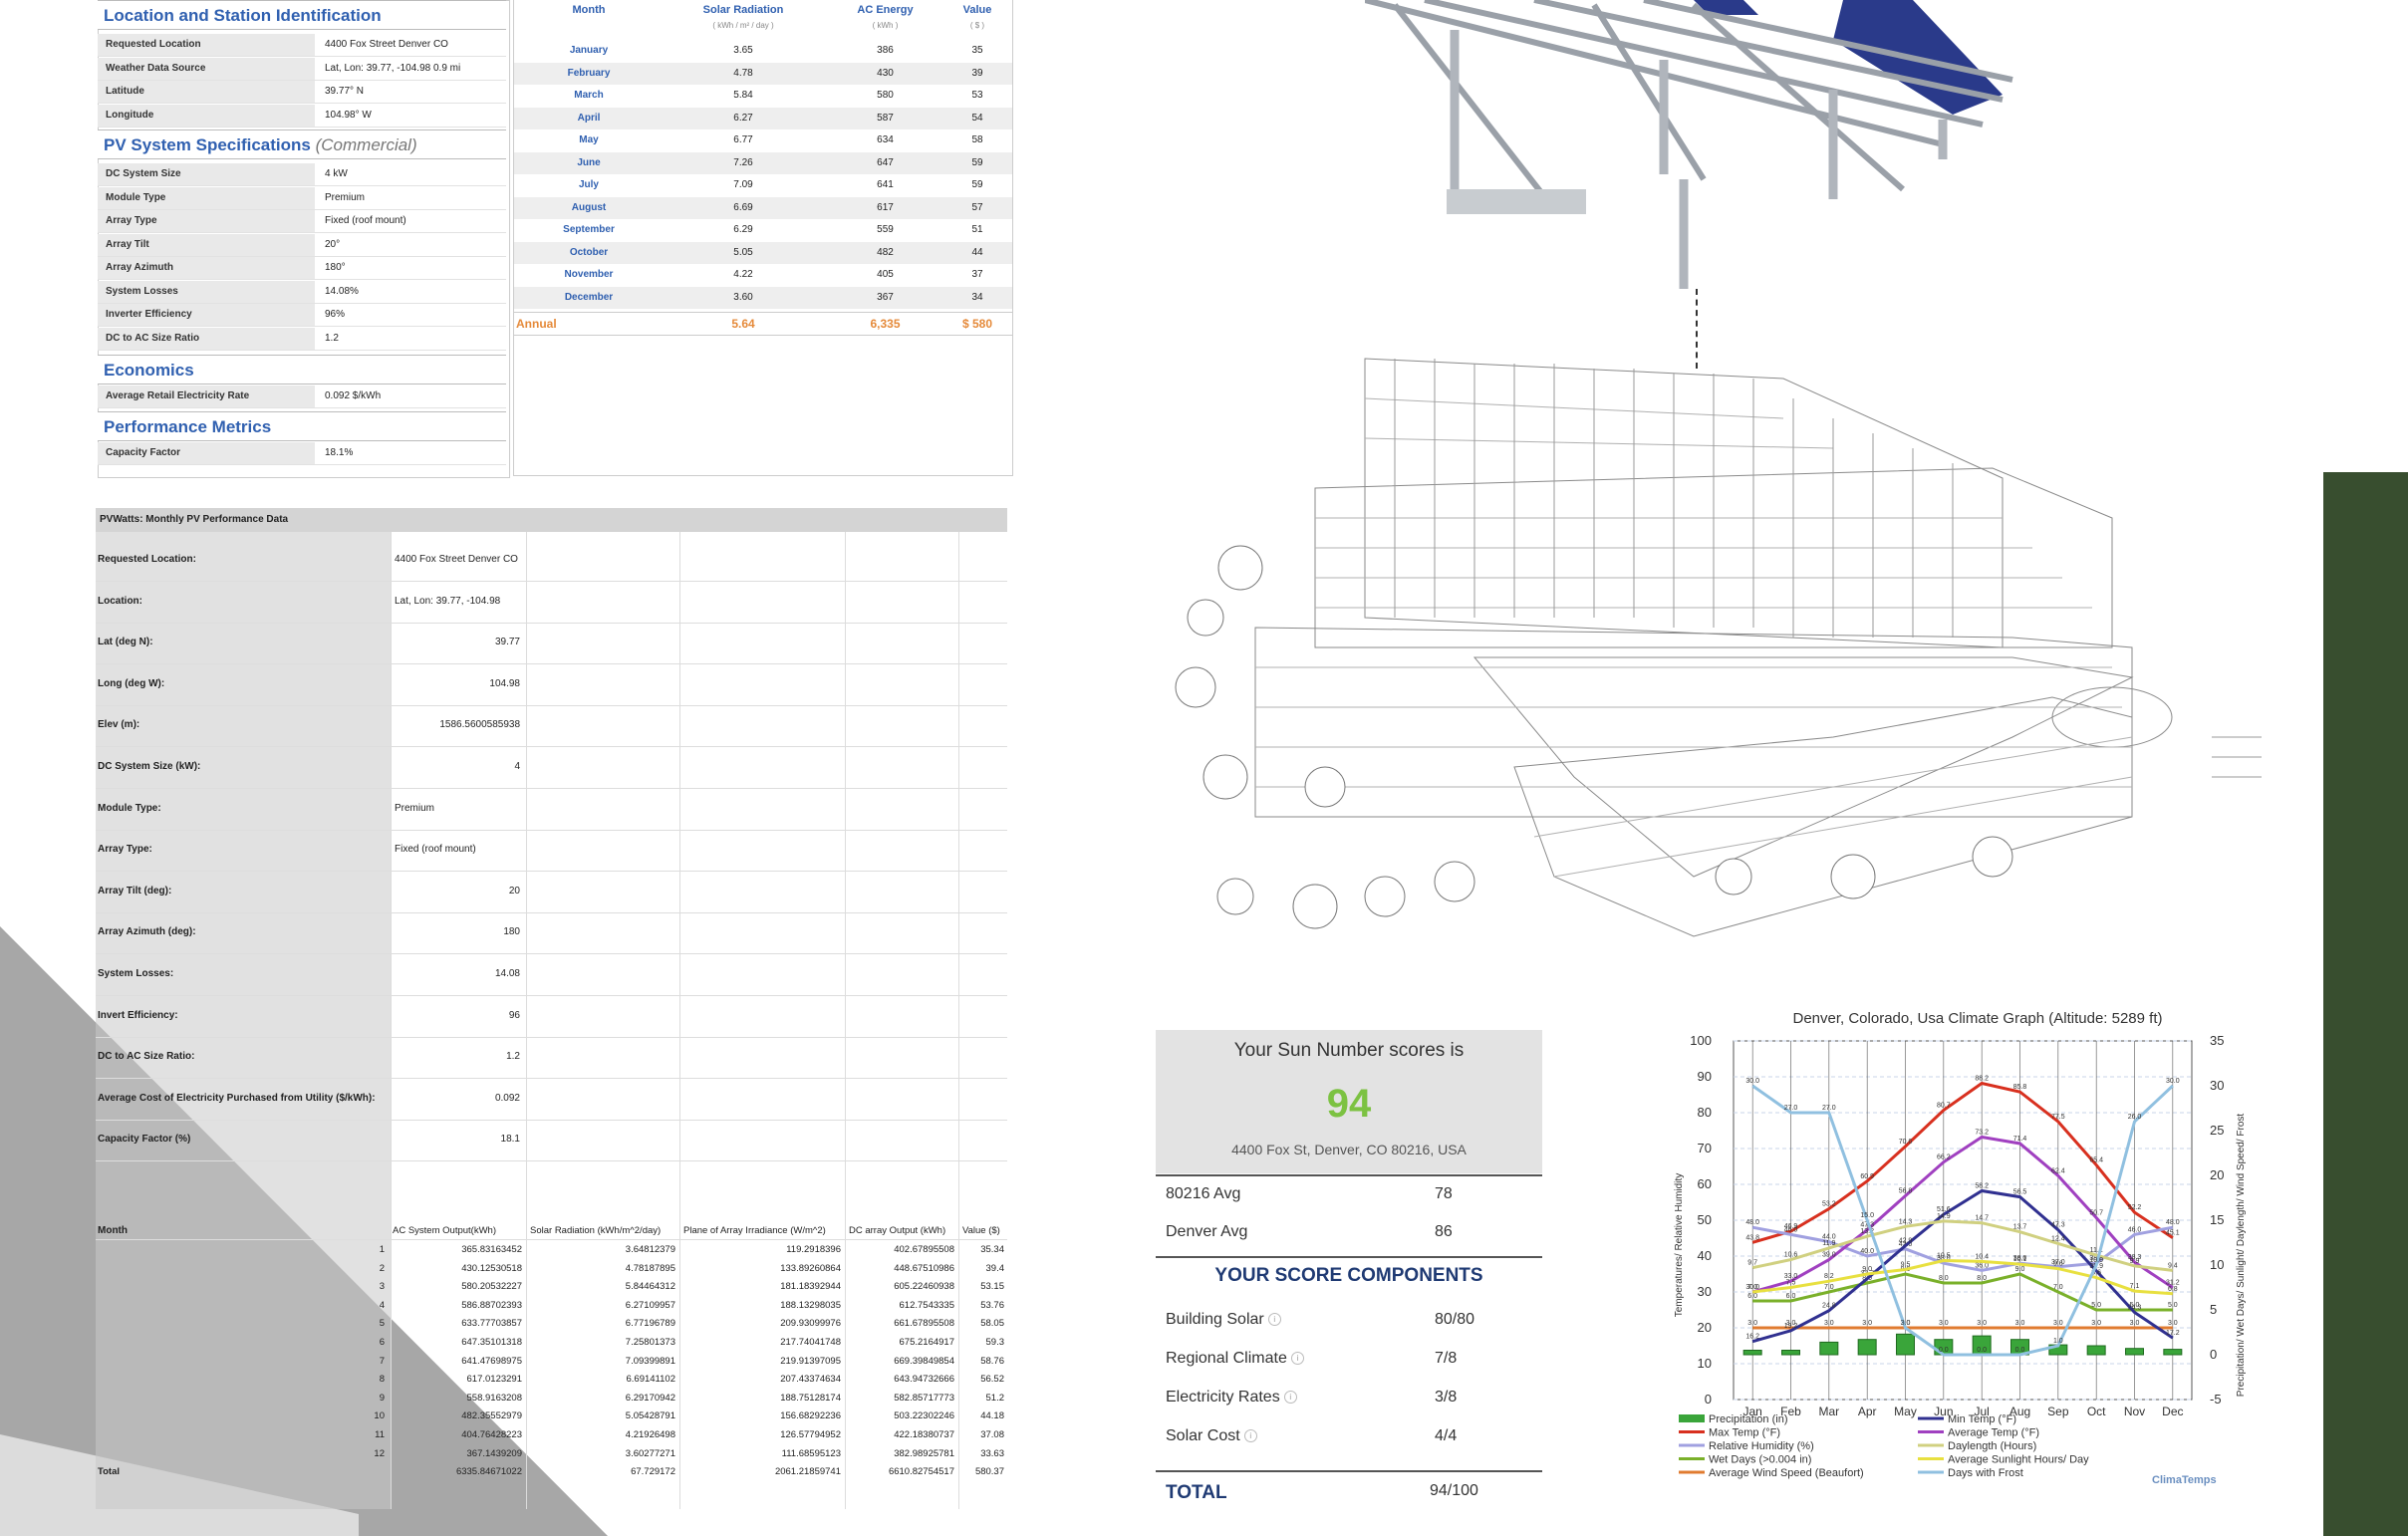 Image resolution: width=2408 pixels, height=1536 pixels. What do you see at coordinates (2096, 1260) in the screenshot?
I see `data-label: 10.0` at bounding box center [2096, 1260].